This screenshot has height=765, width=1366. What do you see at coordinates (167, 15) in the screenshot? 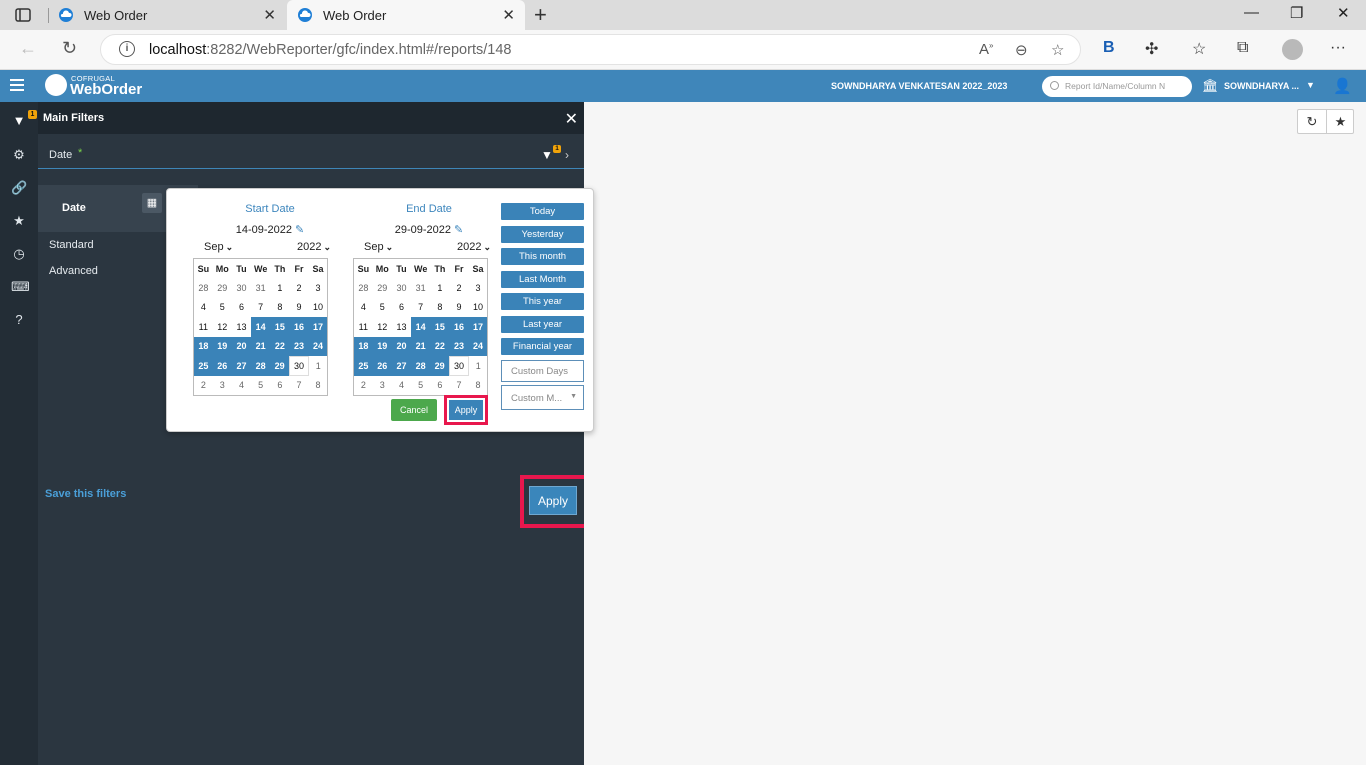
I see `browser-tab-1: Web Order ✕` at bounding box center [167, 15].